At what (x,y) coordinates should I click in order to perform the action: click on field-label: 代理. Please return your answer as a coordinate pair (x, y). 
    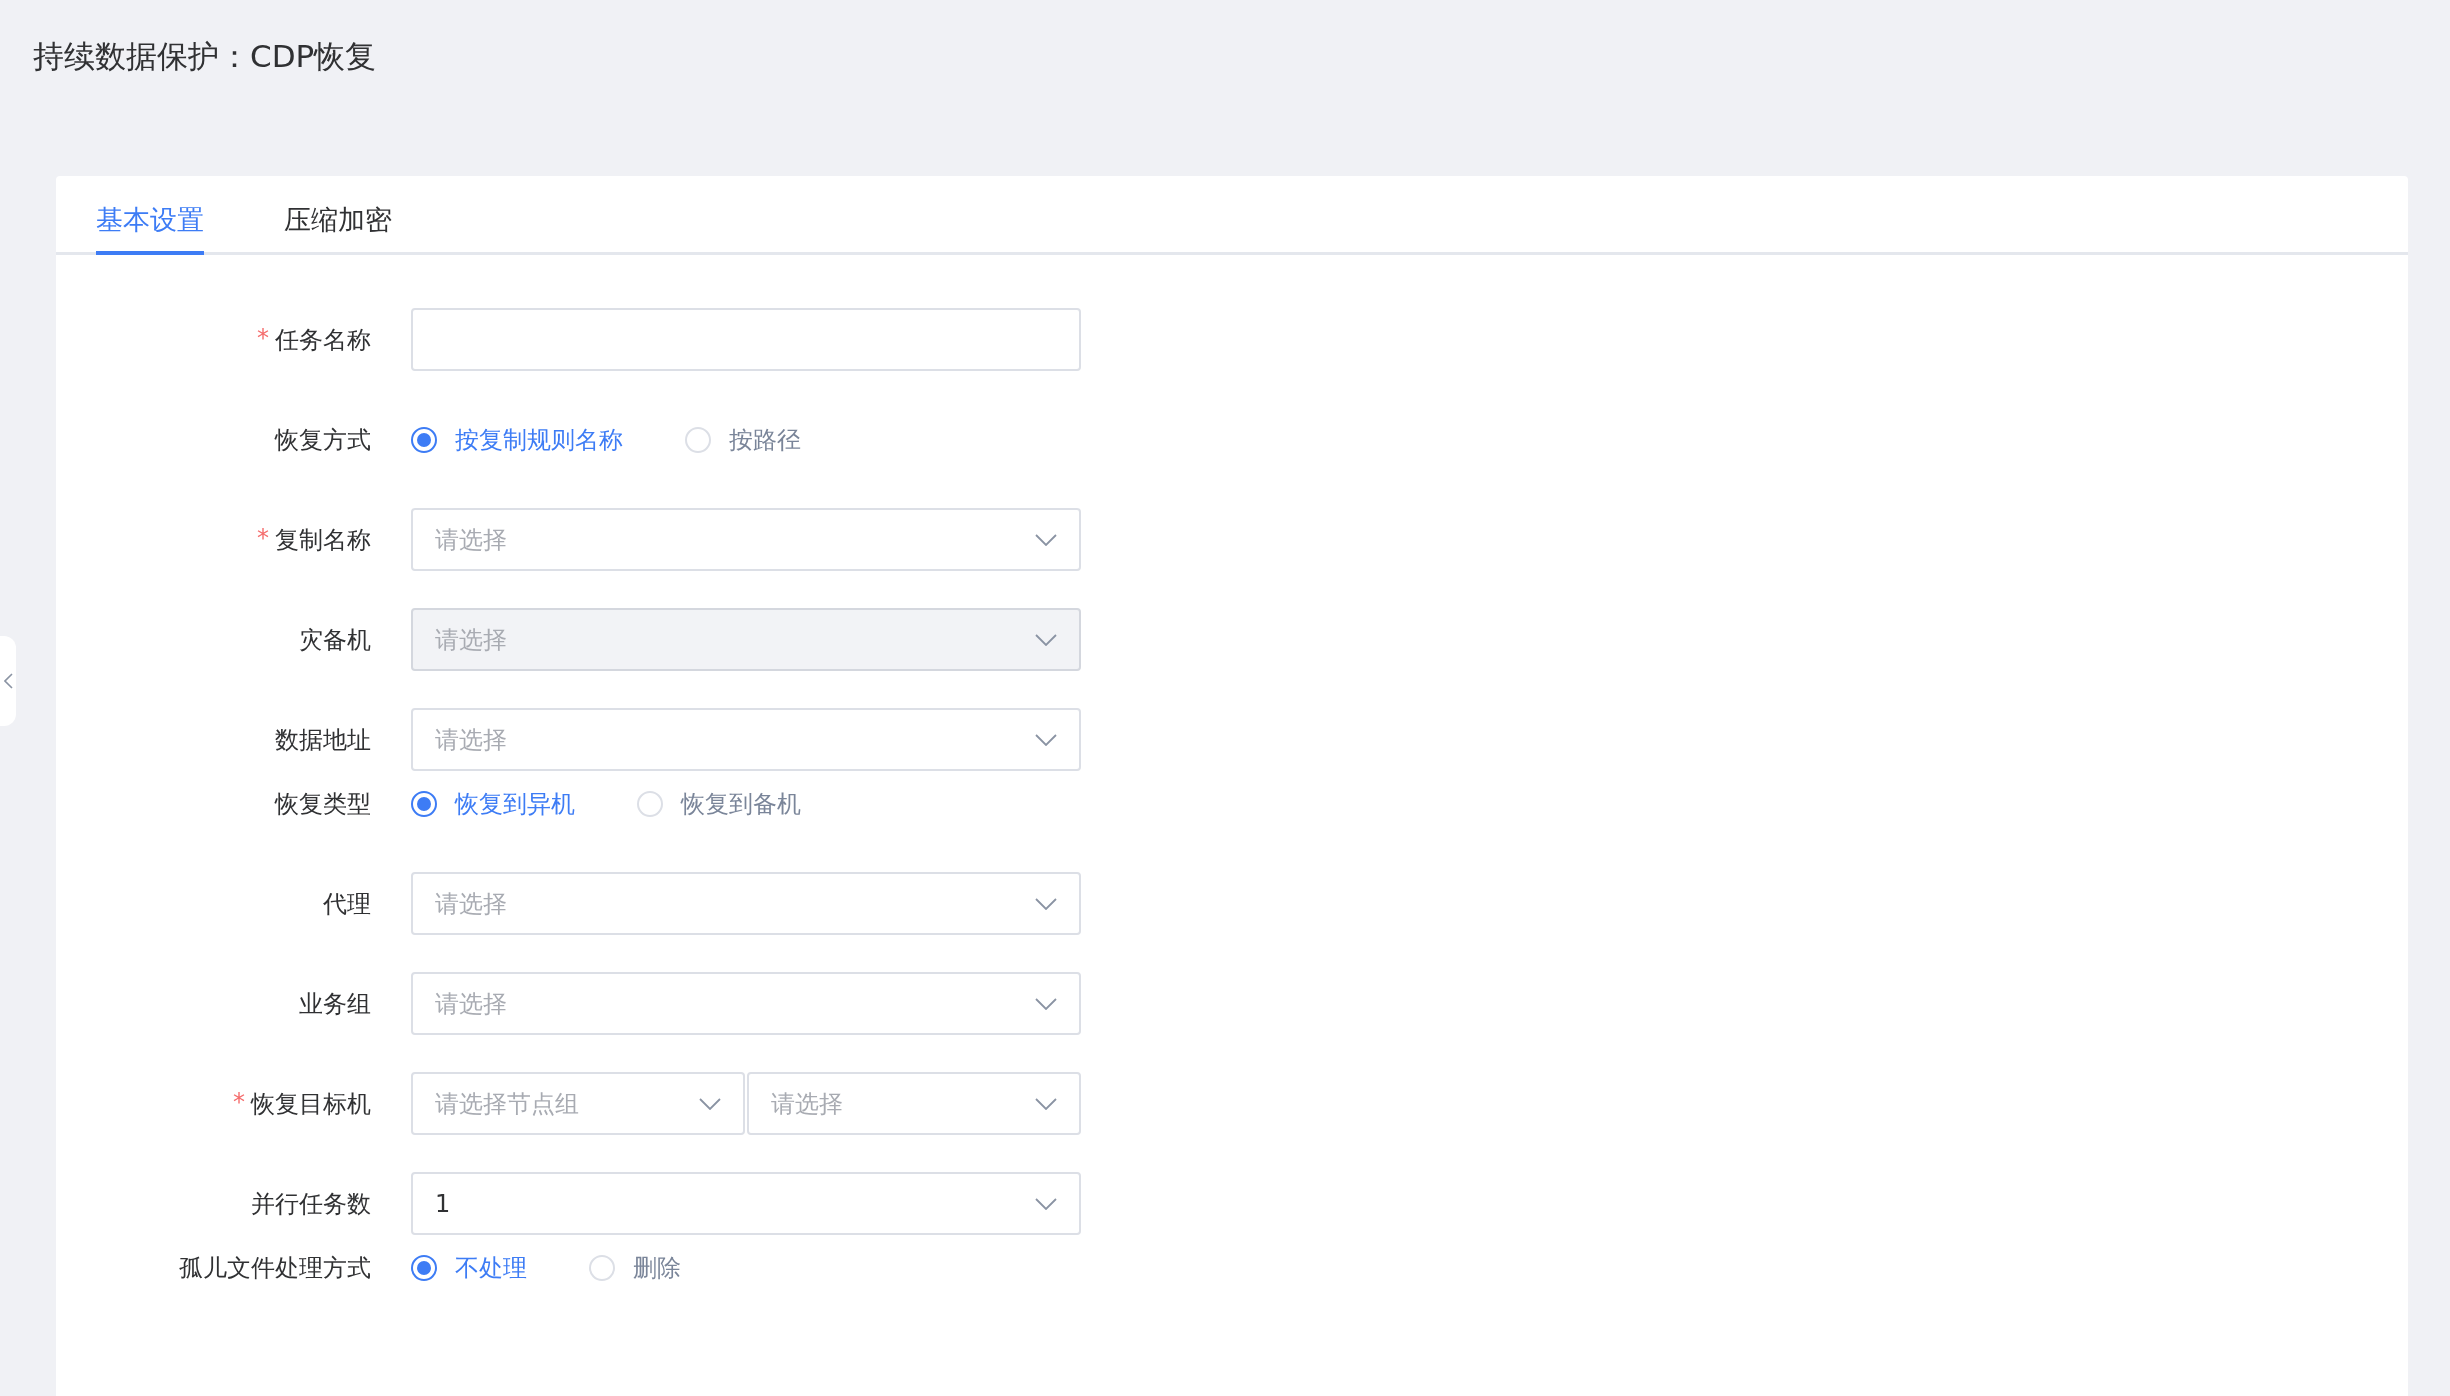
    Looking at the image, I should click on (347, 904).